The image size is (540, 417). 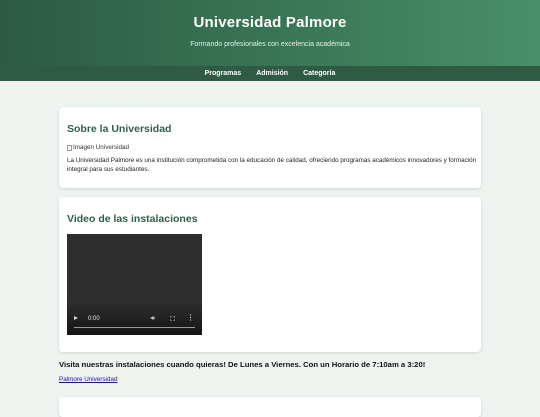 What do you see at coordinates (69, 147) in the screenshot?
I see `broken-image-icon` at bounding box center [69, 147].